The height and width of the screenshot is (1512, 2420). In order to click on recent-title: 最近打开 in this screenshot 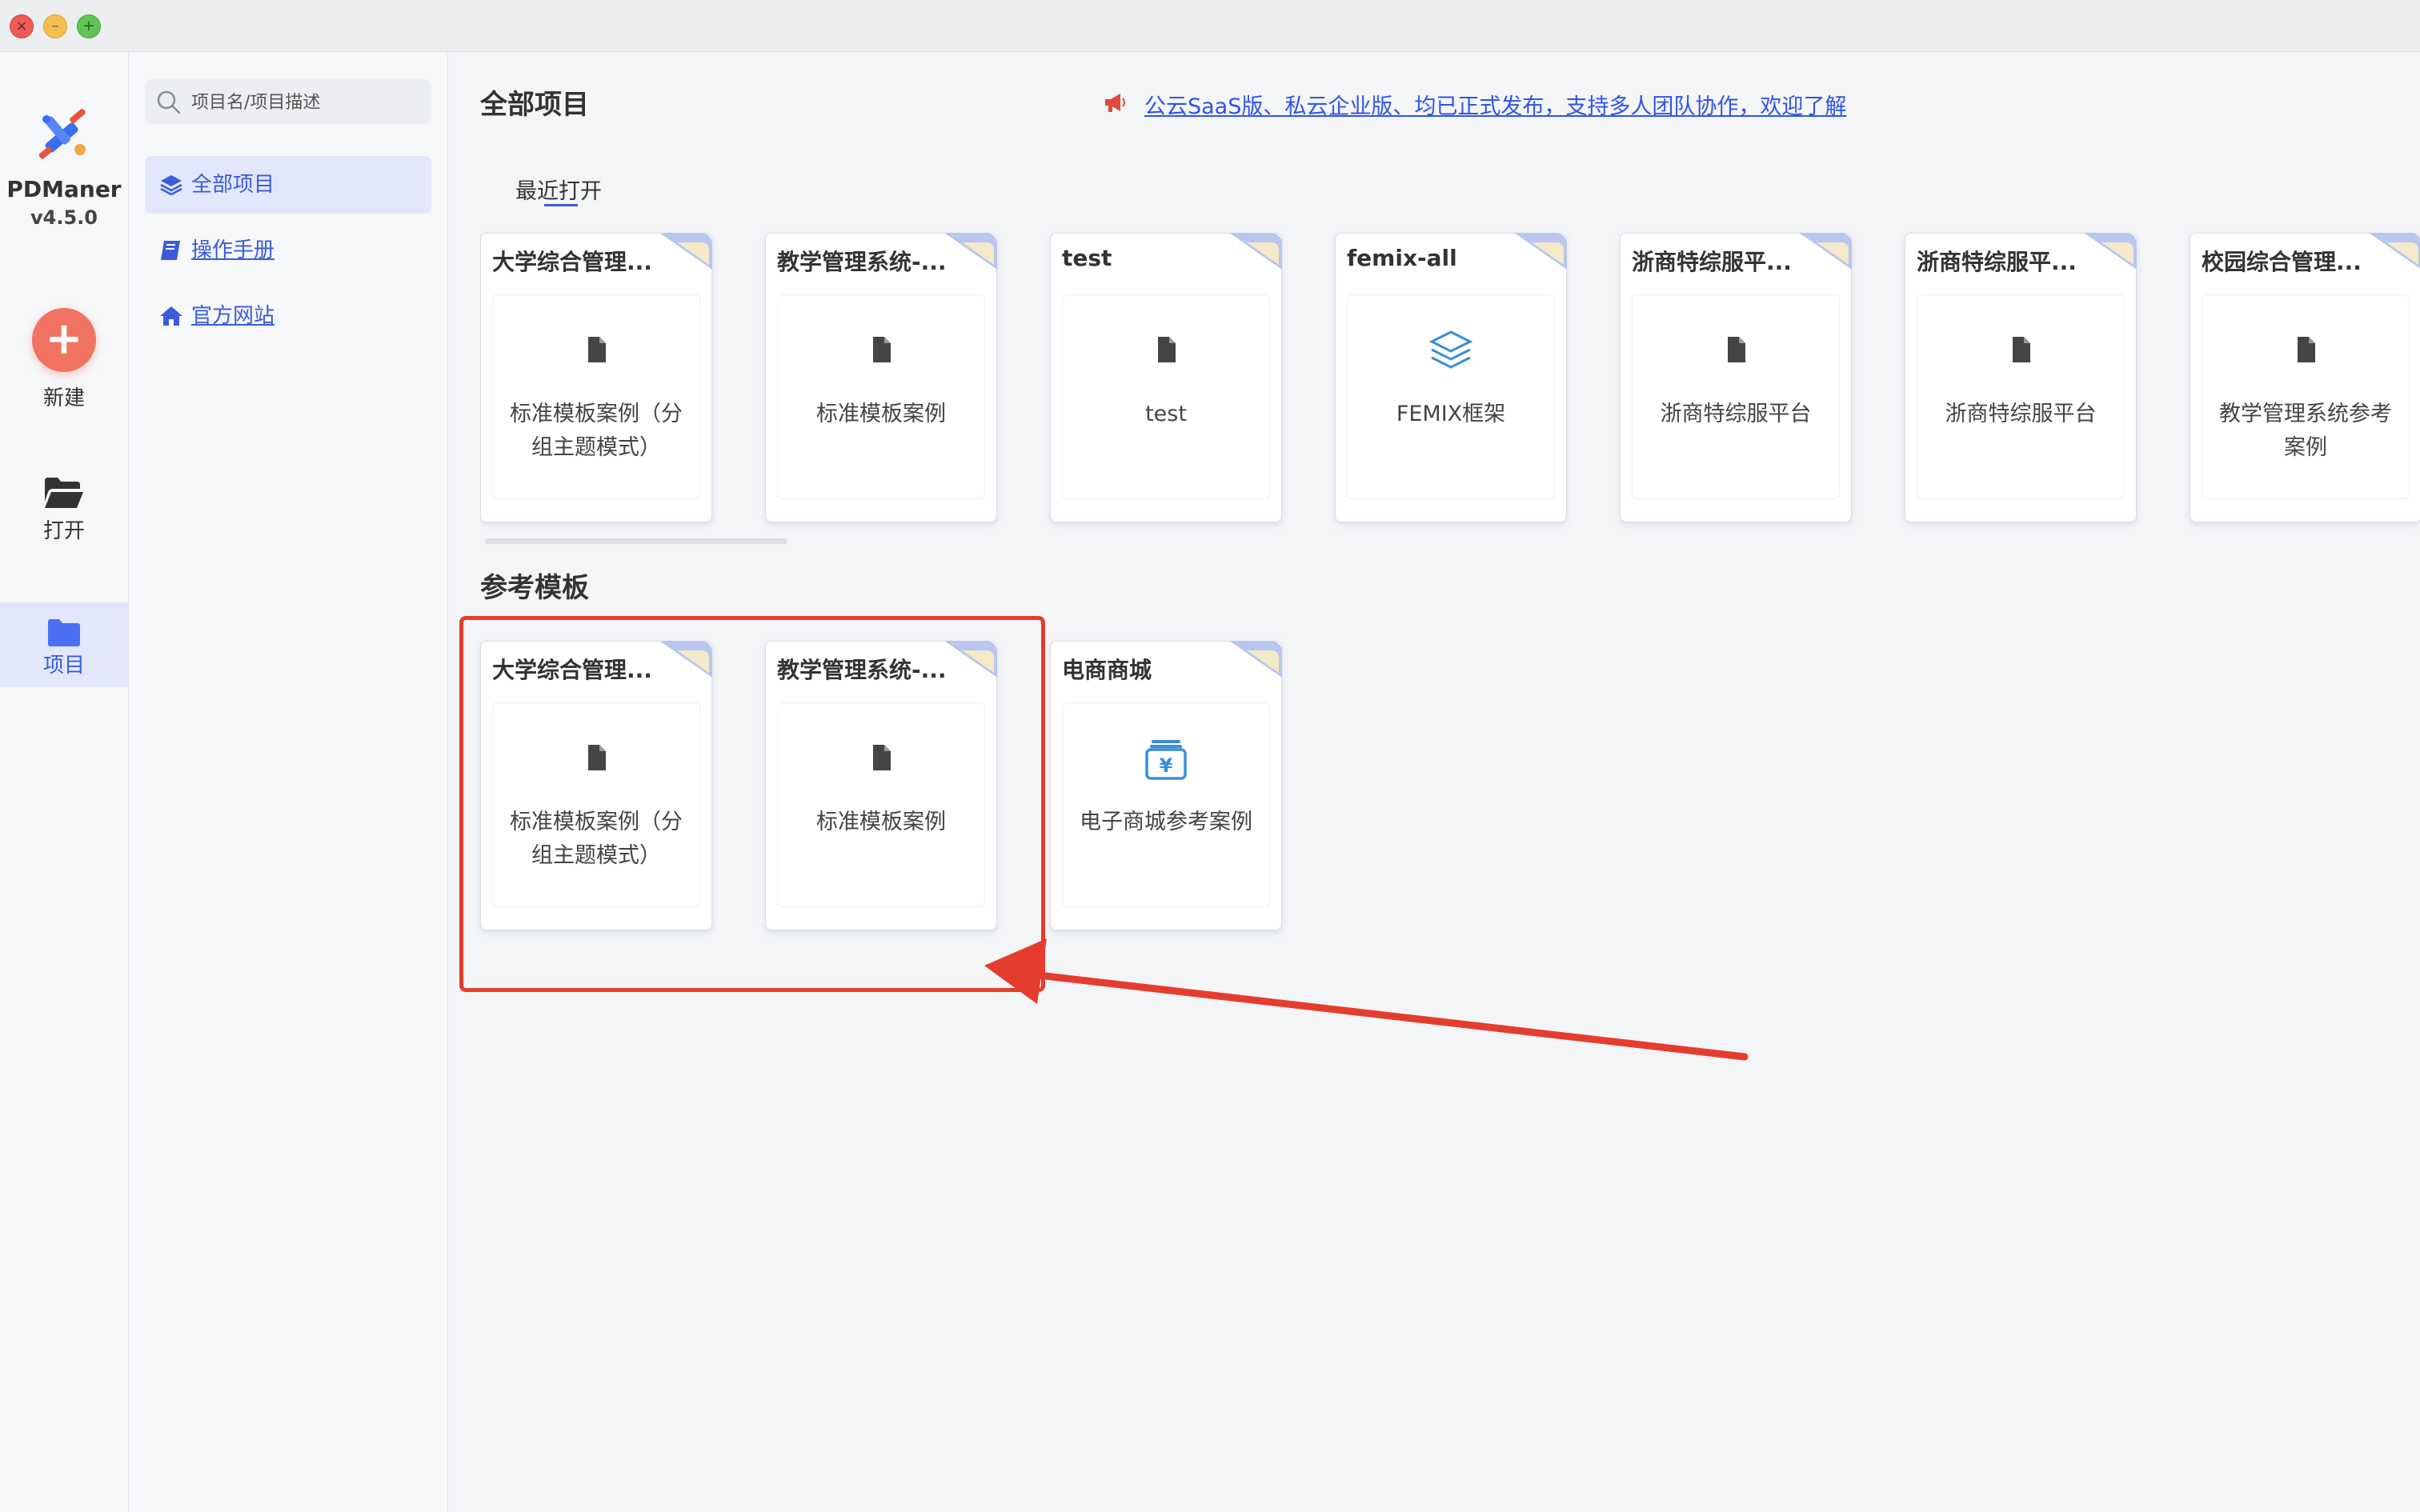, I will do `click(558, 191)`.